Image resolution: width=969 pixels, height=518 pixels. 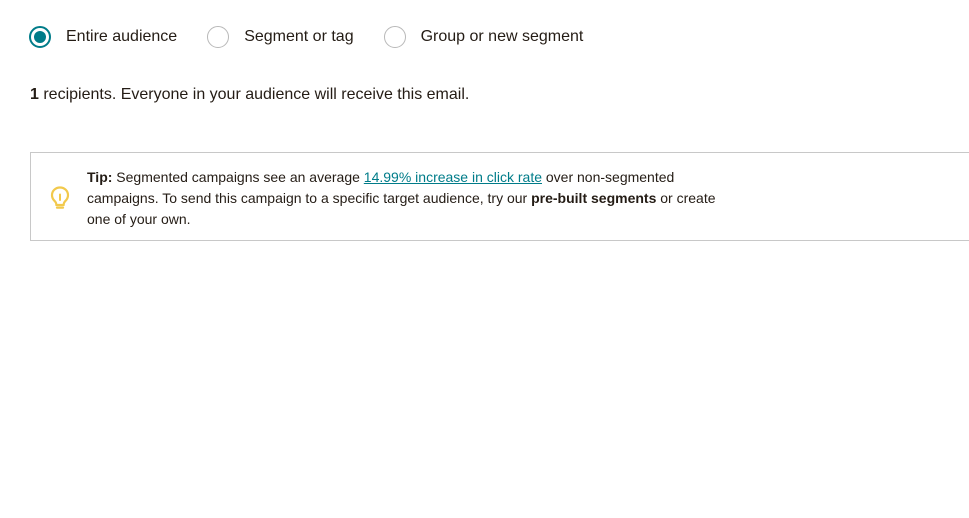 What do you see at coordinates (453, 177) in the screenshot?
I see `click-rate-link: 14.99% increase in click rate` at bounding box center [453, 177].